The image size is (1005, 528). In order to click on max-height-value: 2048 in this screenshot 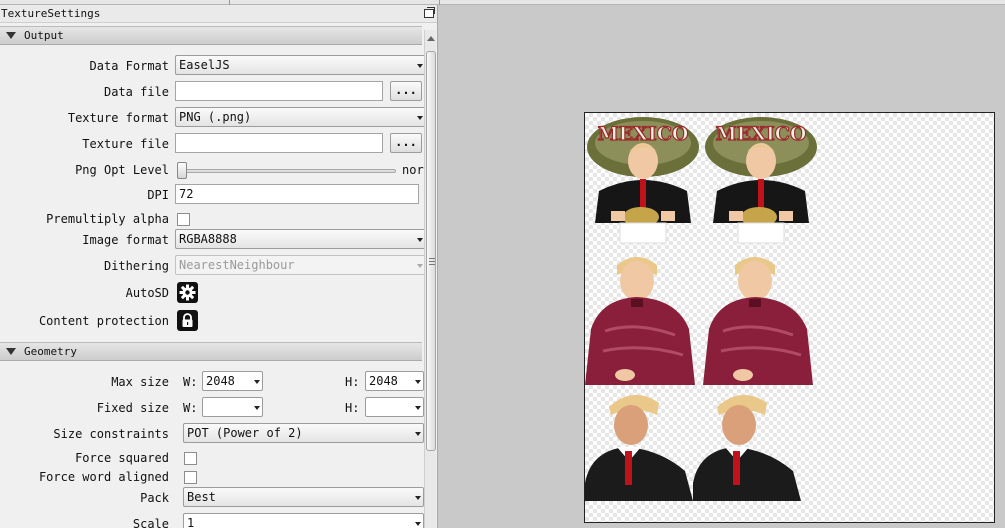, I will do `click(383, 381)`.